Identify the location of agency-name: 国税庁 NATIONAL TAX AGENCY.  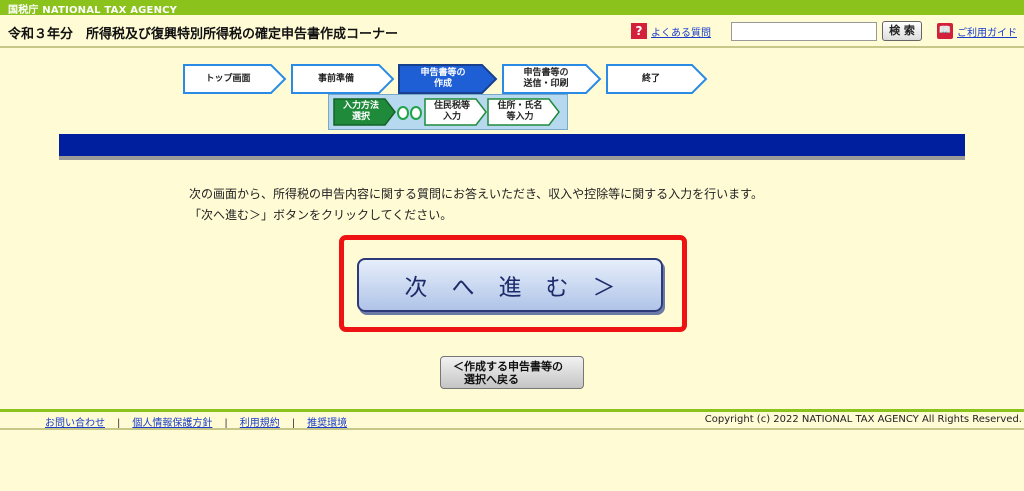
(93, 10).